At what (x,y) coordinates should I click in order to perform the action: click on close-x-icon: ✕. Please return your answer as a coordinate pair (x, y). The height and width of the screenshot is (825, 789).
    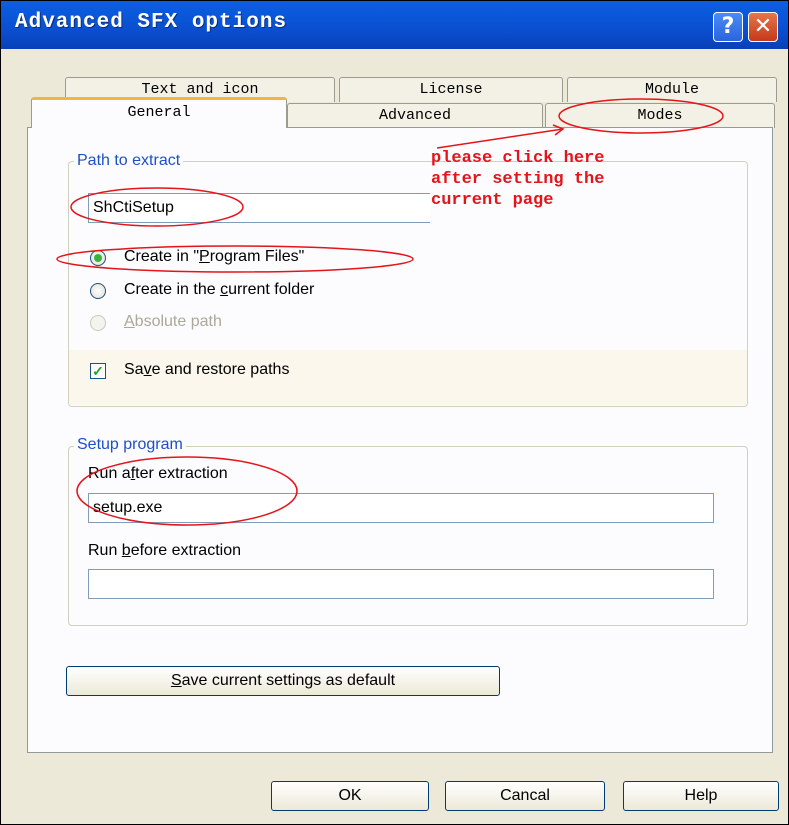
    Looking at the image, I should click on (763, 26).